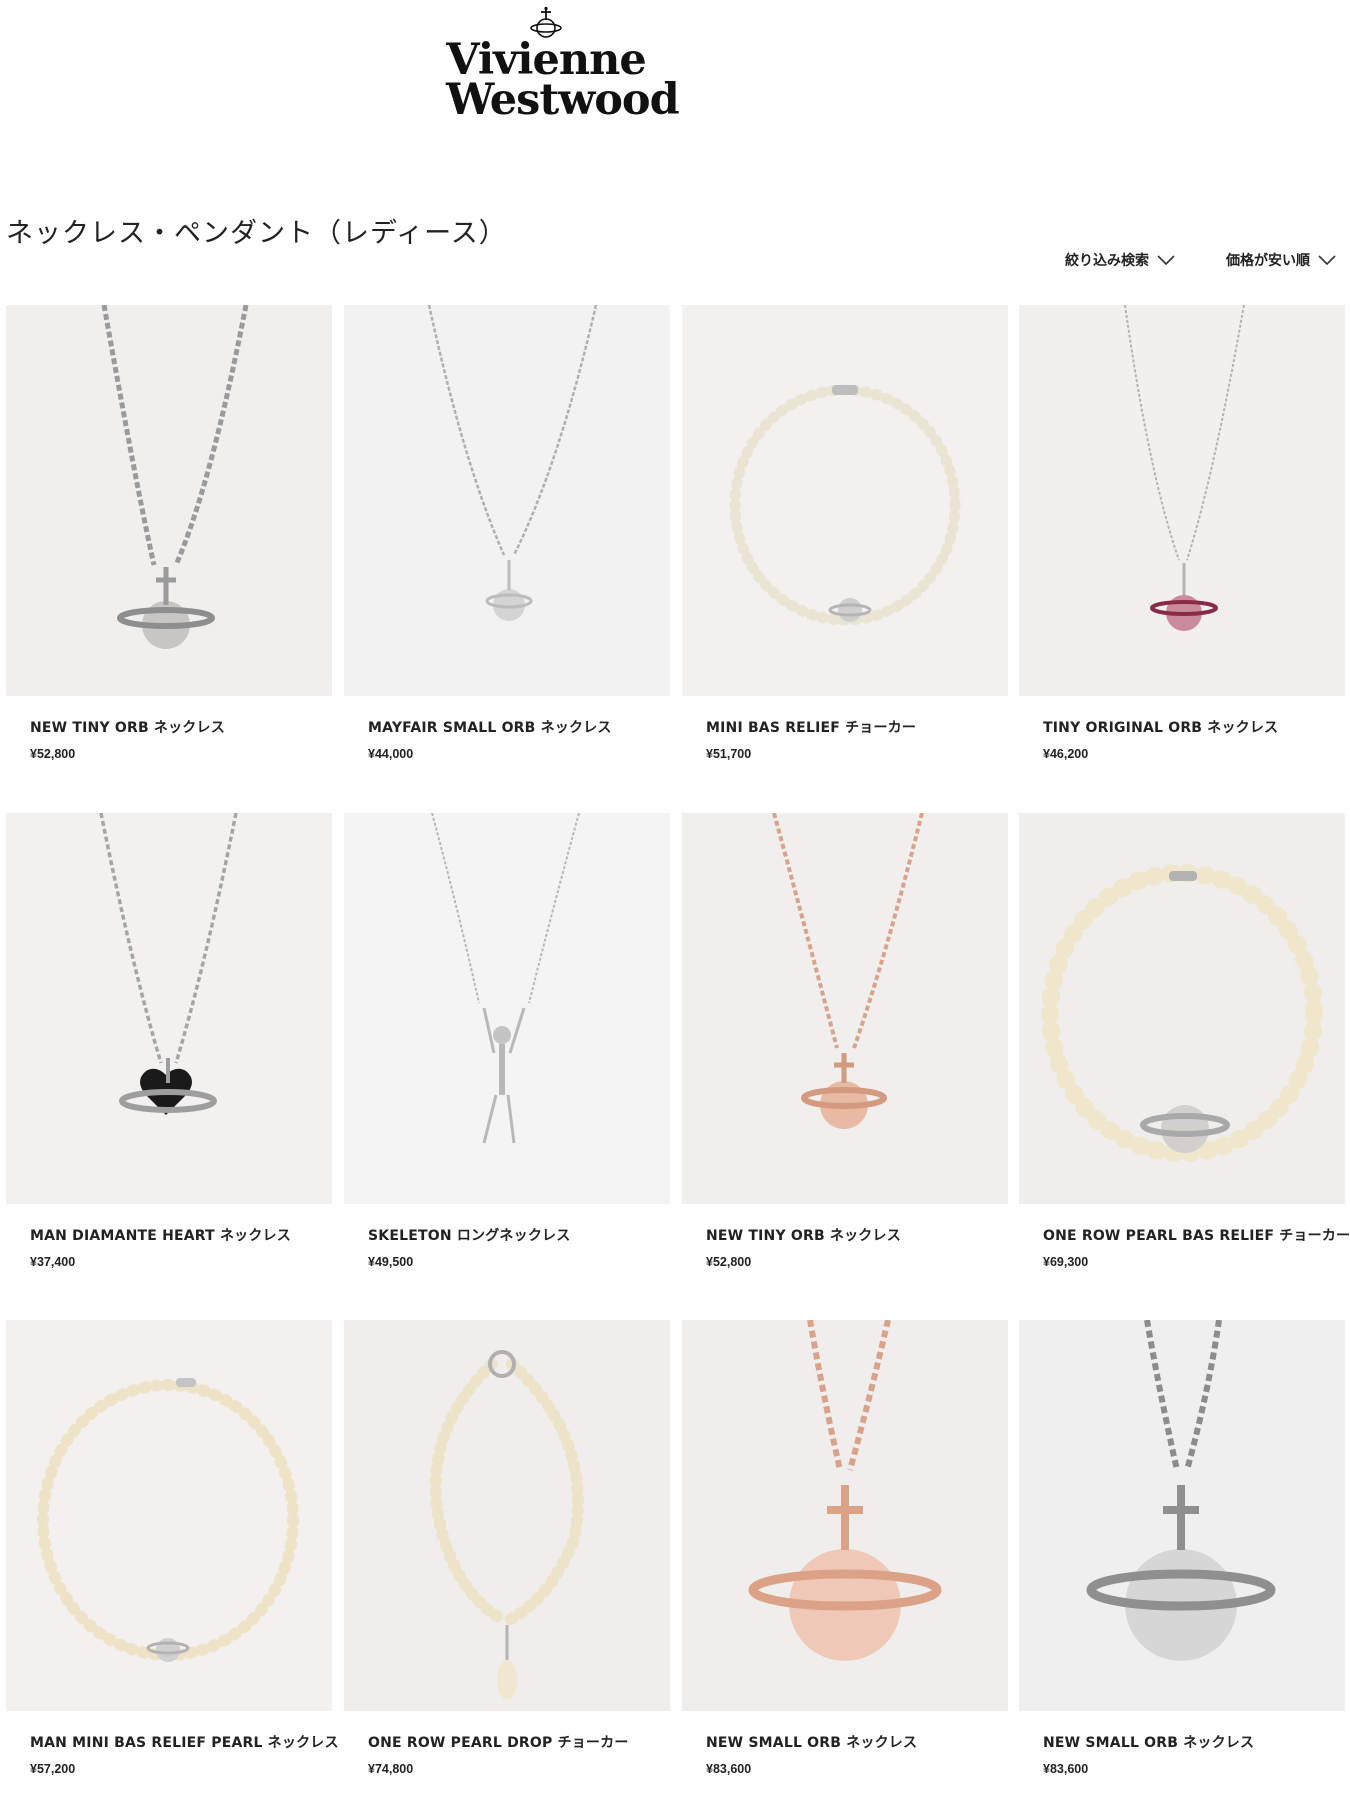 Image resolution: width=1350 pixels, height=1800 pixels. What do you see at coordinates (53, 1769) in the screenshot?
I see `product-price: ¥57,200` at bounding box center [53, 1769].